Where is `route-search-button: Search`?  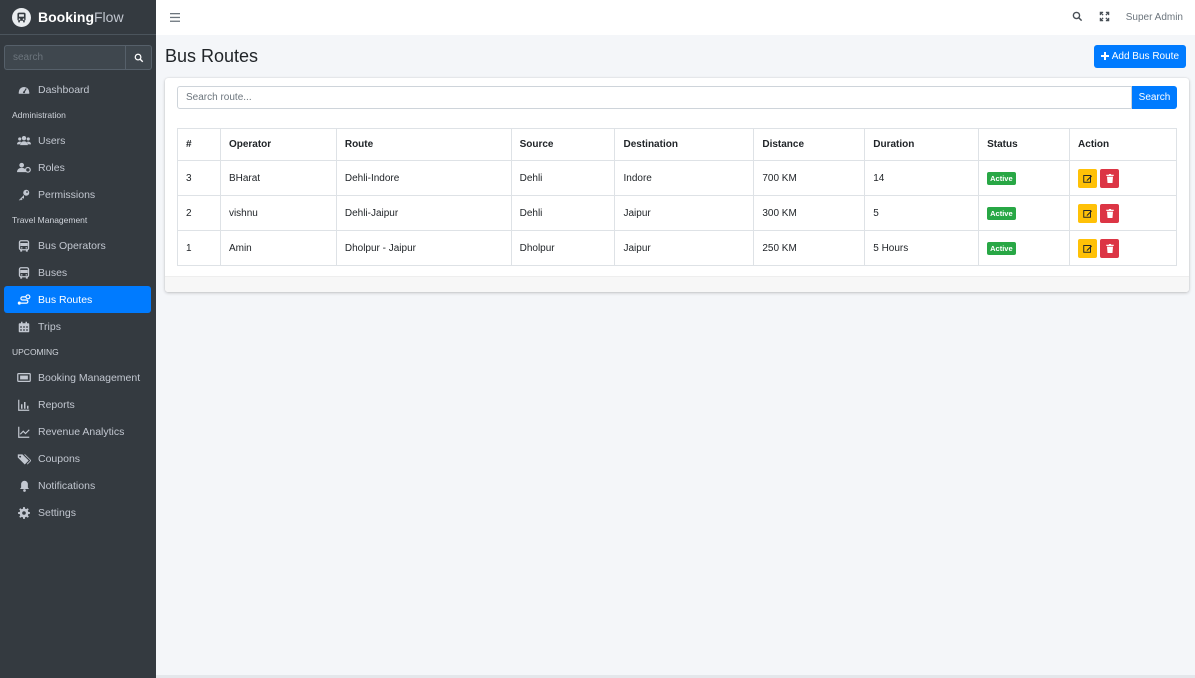
route-search-button: Search is located at coordinates (1154, 97).